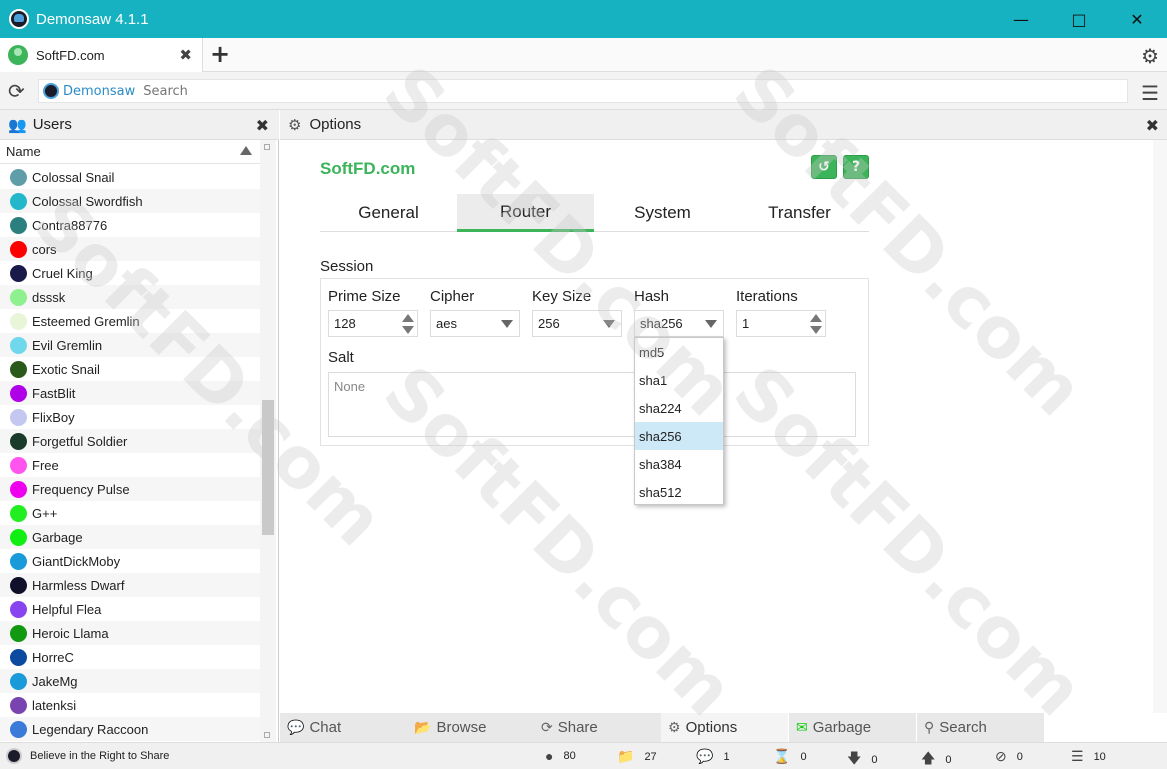  I want to click on cipher-select: aes, so click(475, 323).